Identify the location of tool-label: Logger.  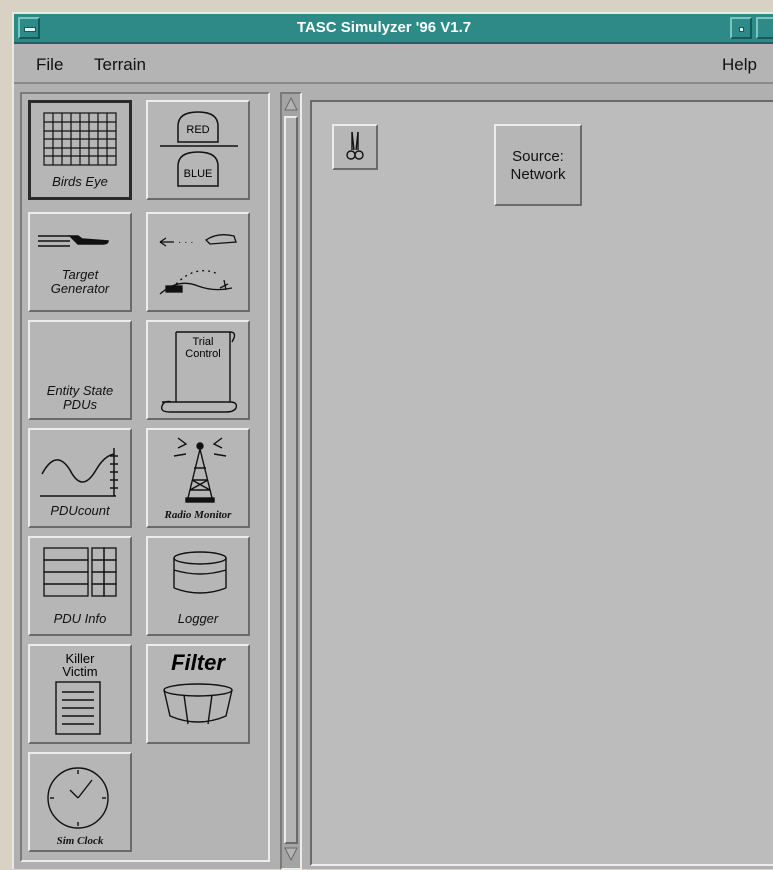
(198, 618).